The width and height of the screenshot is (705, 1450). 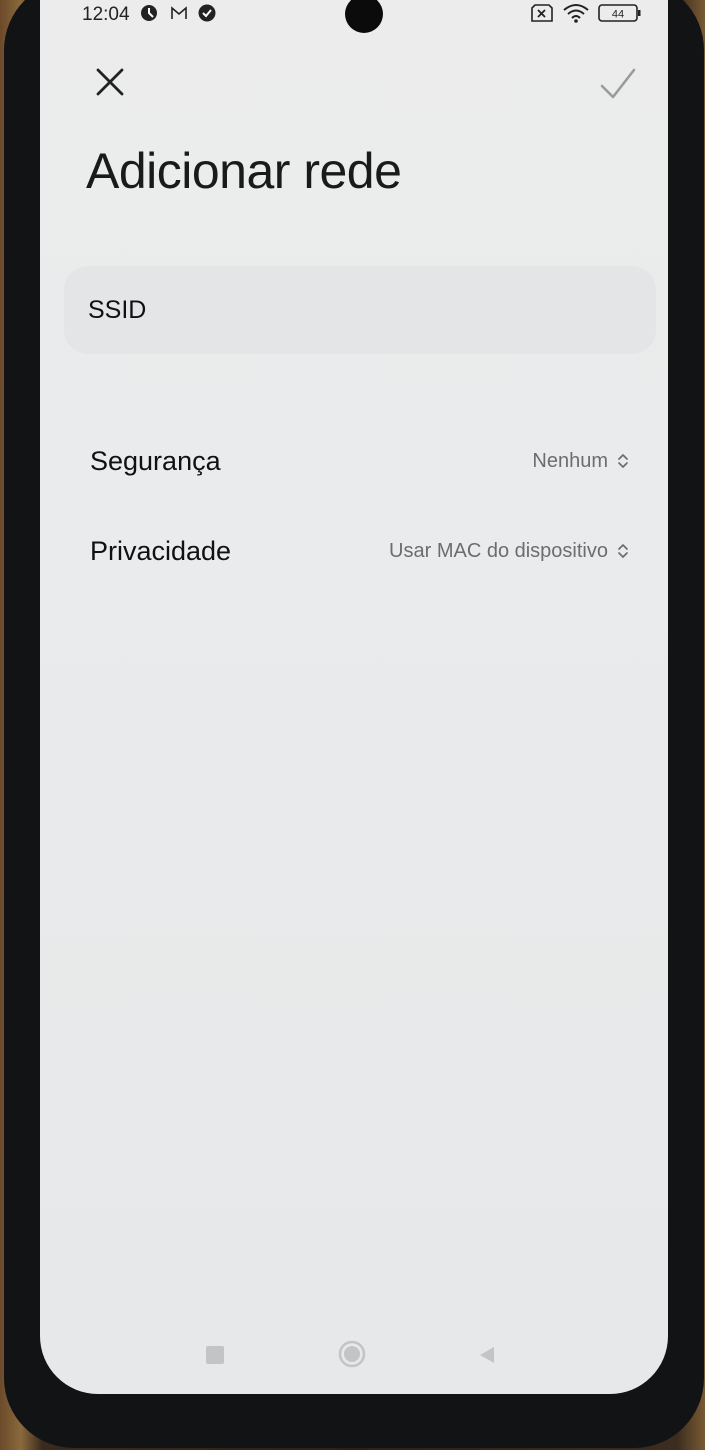 I want to click on back-icon, so click(x=487, y=1355).